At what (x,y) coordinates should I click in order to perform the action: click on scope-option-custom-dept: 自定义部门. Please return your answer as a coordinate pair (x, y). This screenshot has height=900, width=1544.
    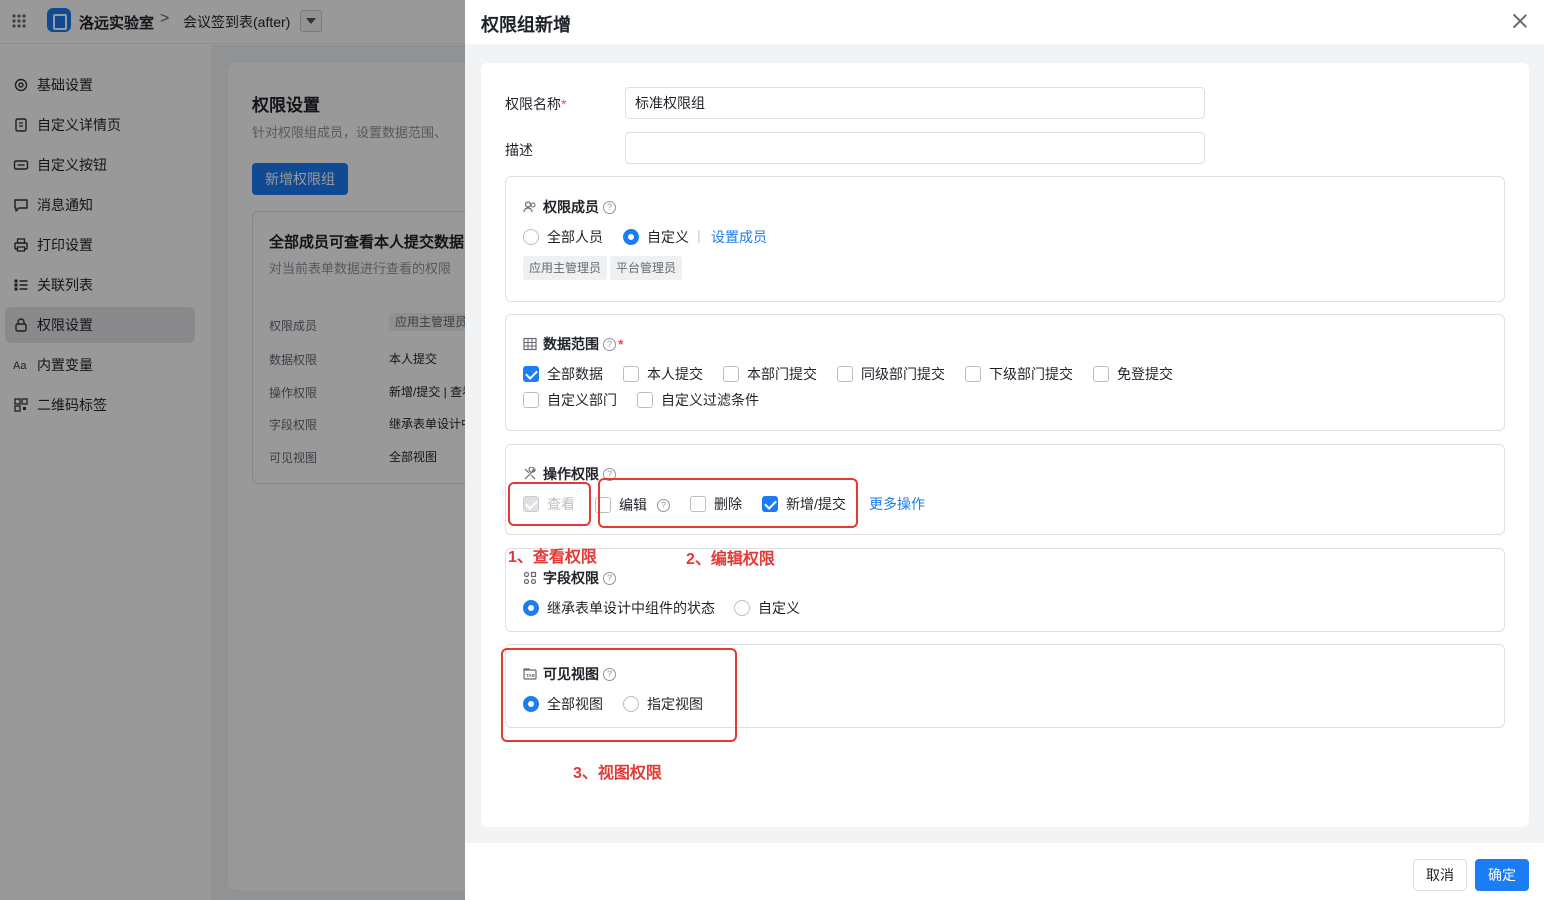
    Looking at the image, I should click on (570, 400).